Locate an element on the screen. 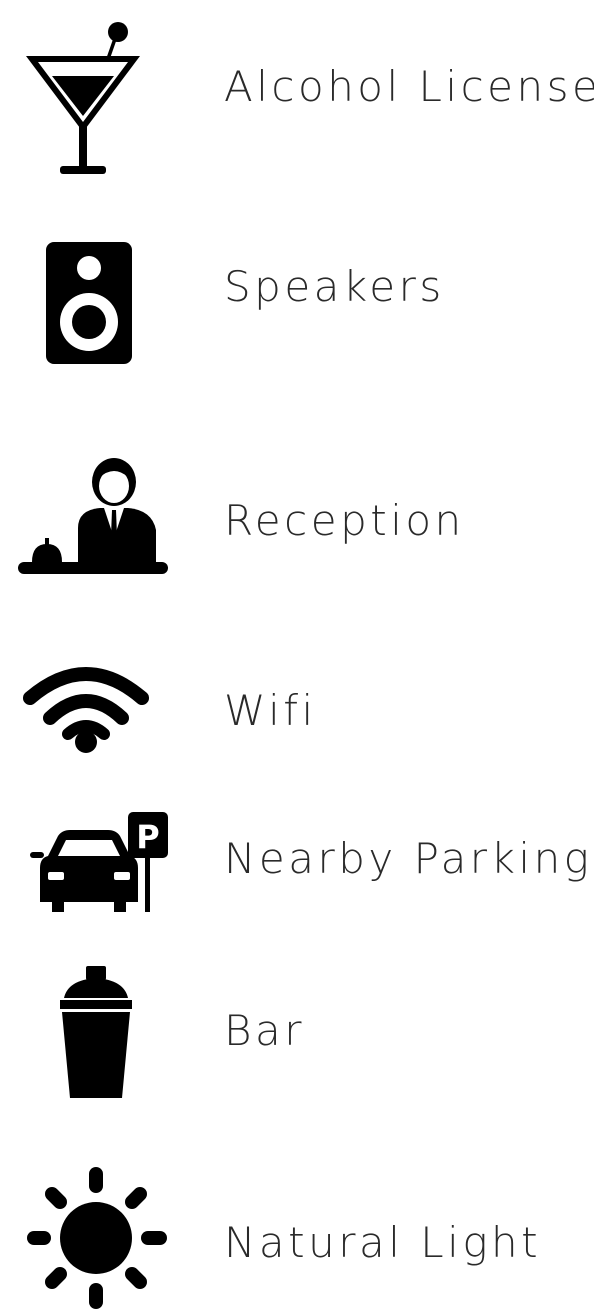  amenity-label: Nearby Parking is located at coordinates (408, 858).